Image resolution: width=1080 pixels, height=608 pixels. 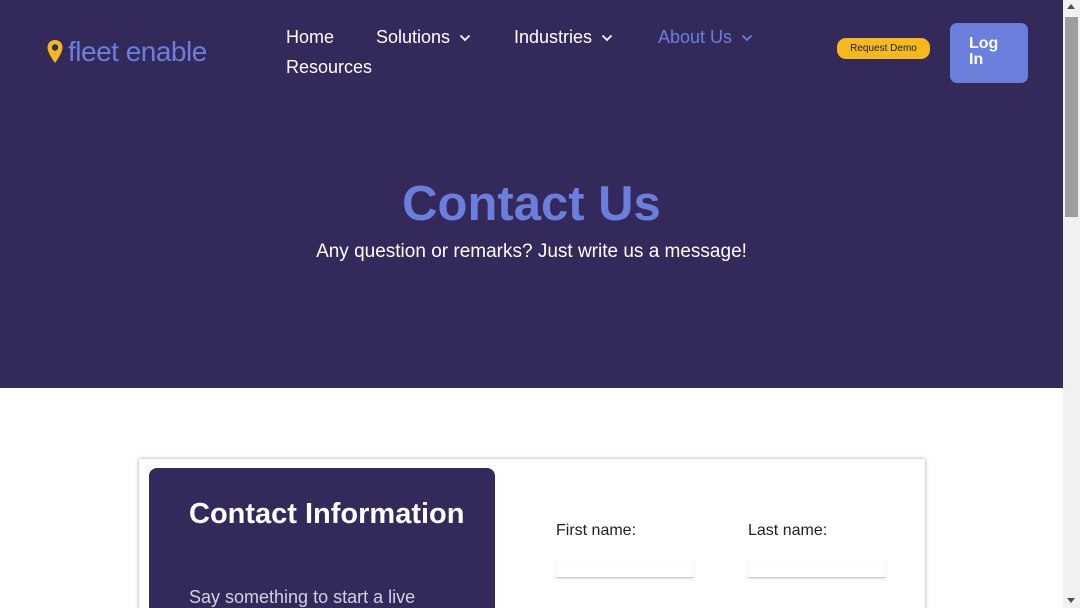 I want to click on scroll-up-arrow-icon, so click(x=1071, y=6).